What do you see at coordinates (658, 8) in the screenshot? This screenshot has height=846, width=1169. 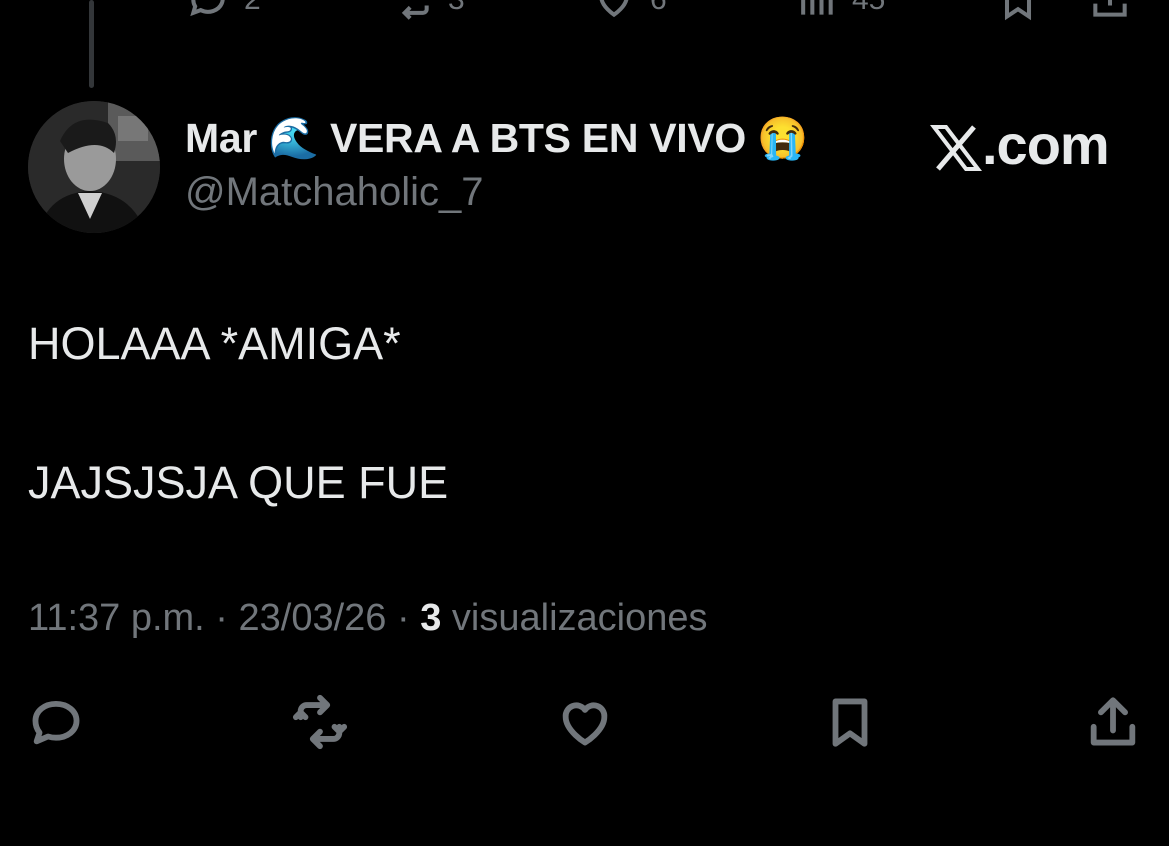 I see `prev-like-count: 6` at bounding box center [658, 8].